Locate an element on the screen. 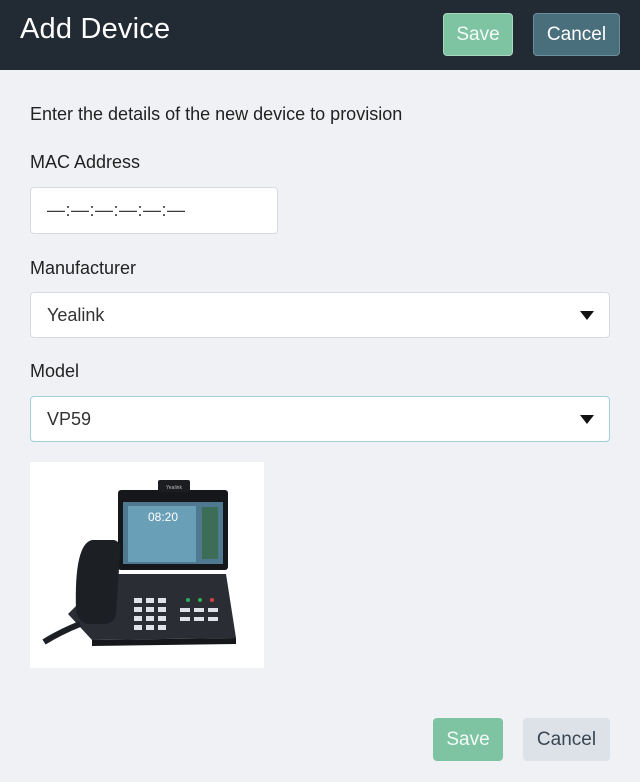 This screenshot has width=640, height=782. model-select: VP59 is located at coordinates (320, 419).